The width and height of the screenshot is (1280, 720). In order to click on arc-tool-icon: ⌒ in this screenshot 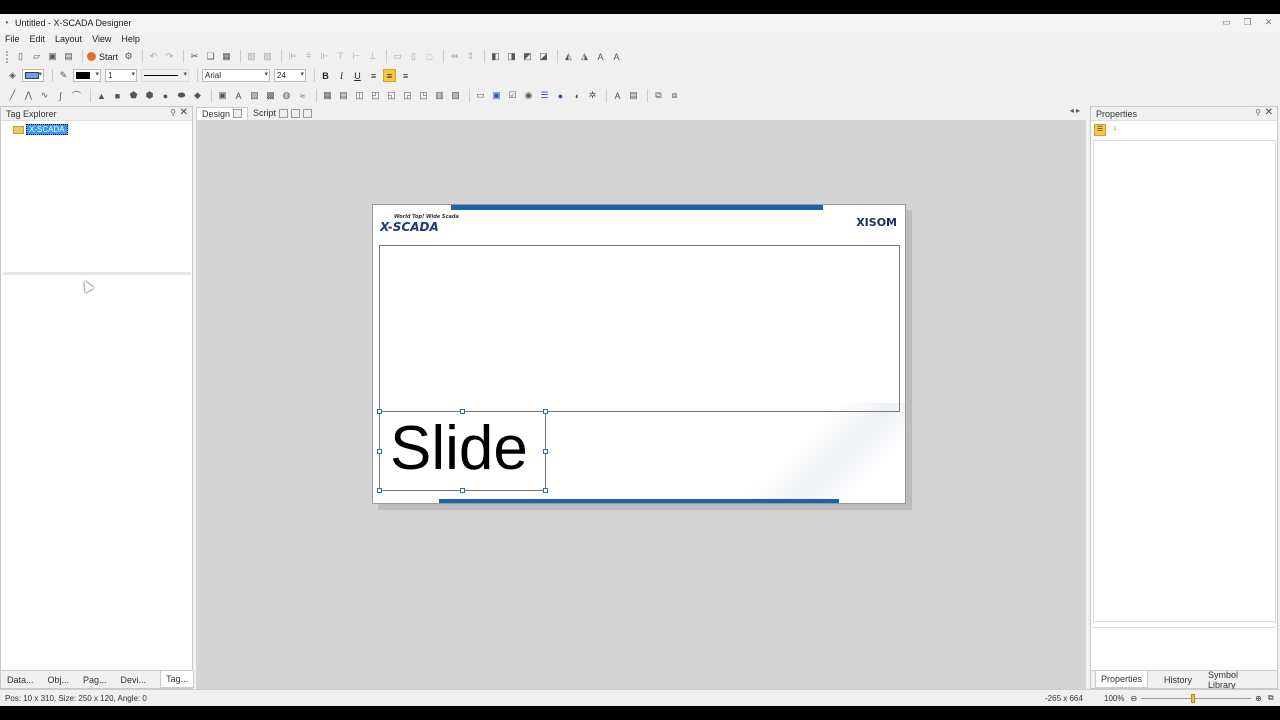, I will do `click(76, 95)`.